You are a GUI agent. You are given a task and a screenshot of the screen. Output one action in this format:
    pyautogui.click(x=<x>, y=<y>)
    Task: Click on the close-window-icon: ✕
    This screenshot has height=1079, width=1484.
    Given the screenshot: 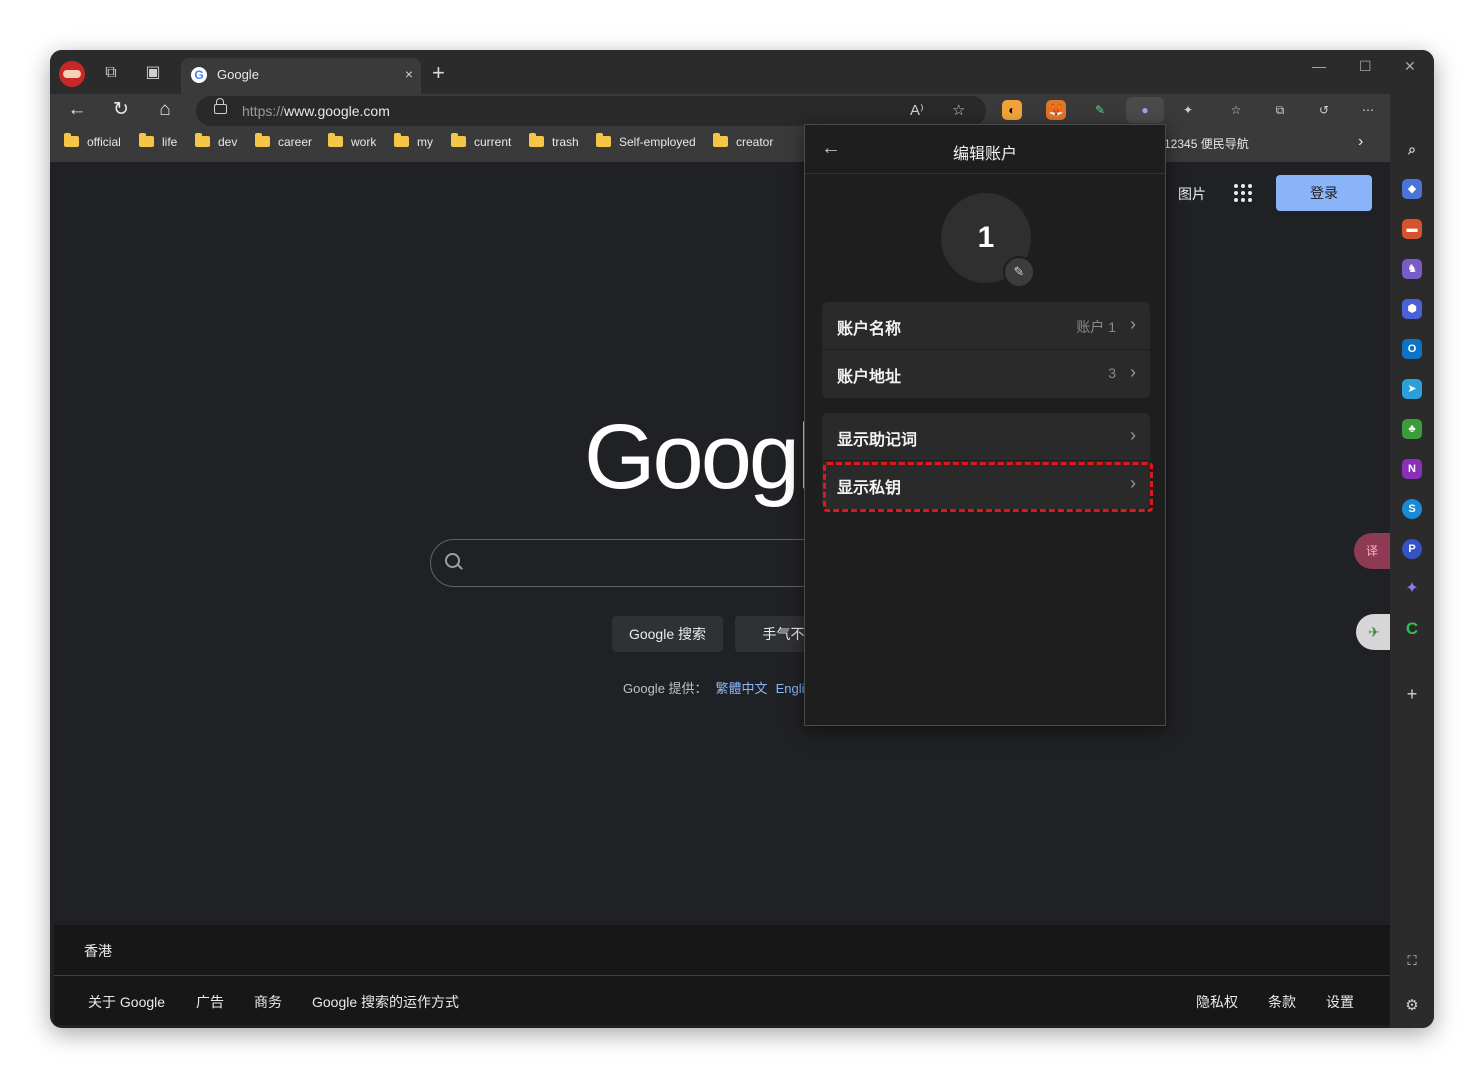 What is the action you would take?
    pyautogui.click(x=1410, y=66)
    